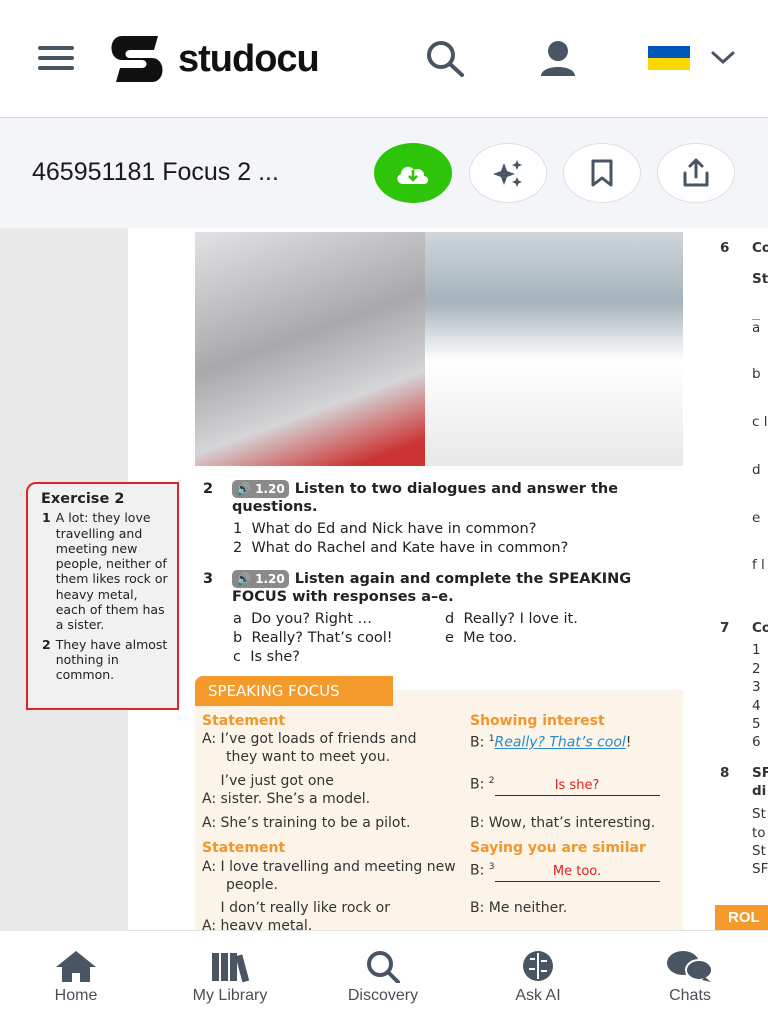  Describe the element at coordinates (385, 529) in the screenshot. I see `q2-item: 1 What do Ed and Nick have in common?` at that location.